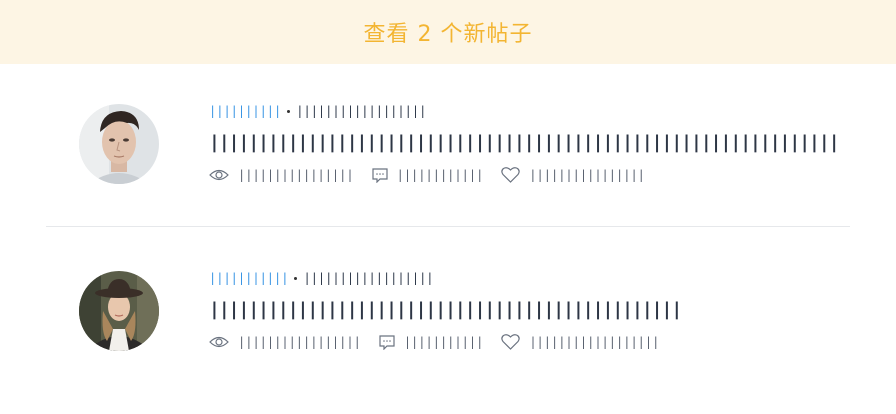  Describe the element at coordinates (245, 111) in the screenshot. I see `author-name-link: ||||||||||` at that location.